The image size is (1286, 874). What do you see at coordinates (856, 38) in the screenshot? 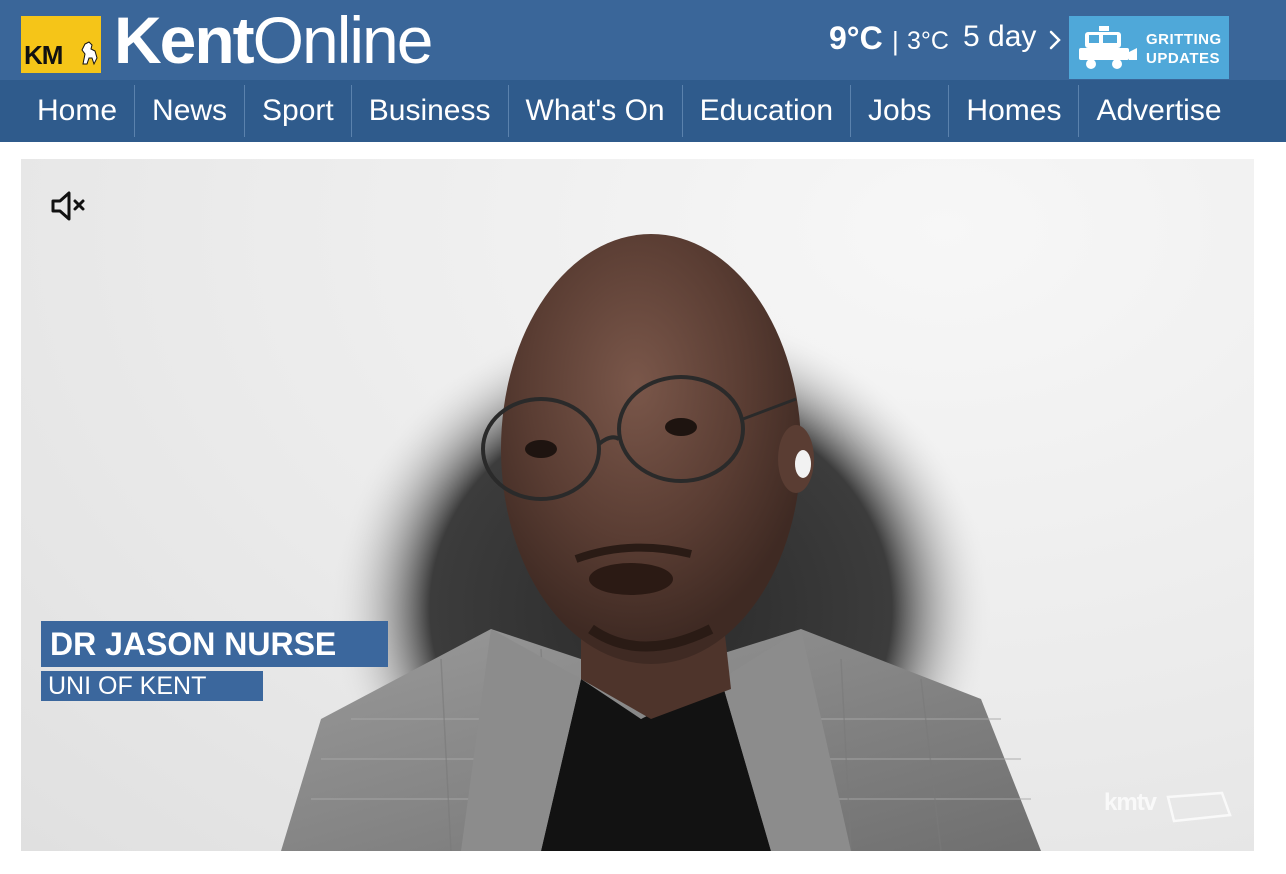
I see `weather-high: 9°C` at bounding box center [856, 38].